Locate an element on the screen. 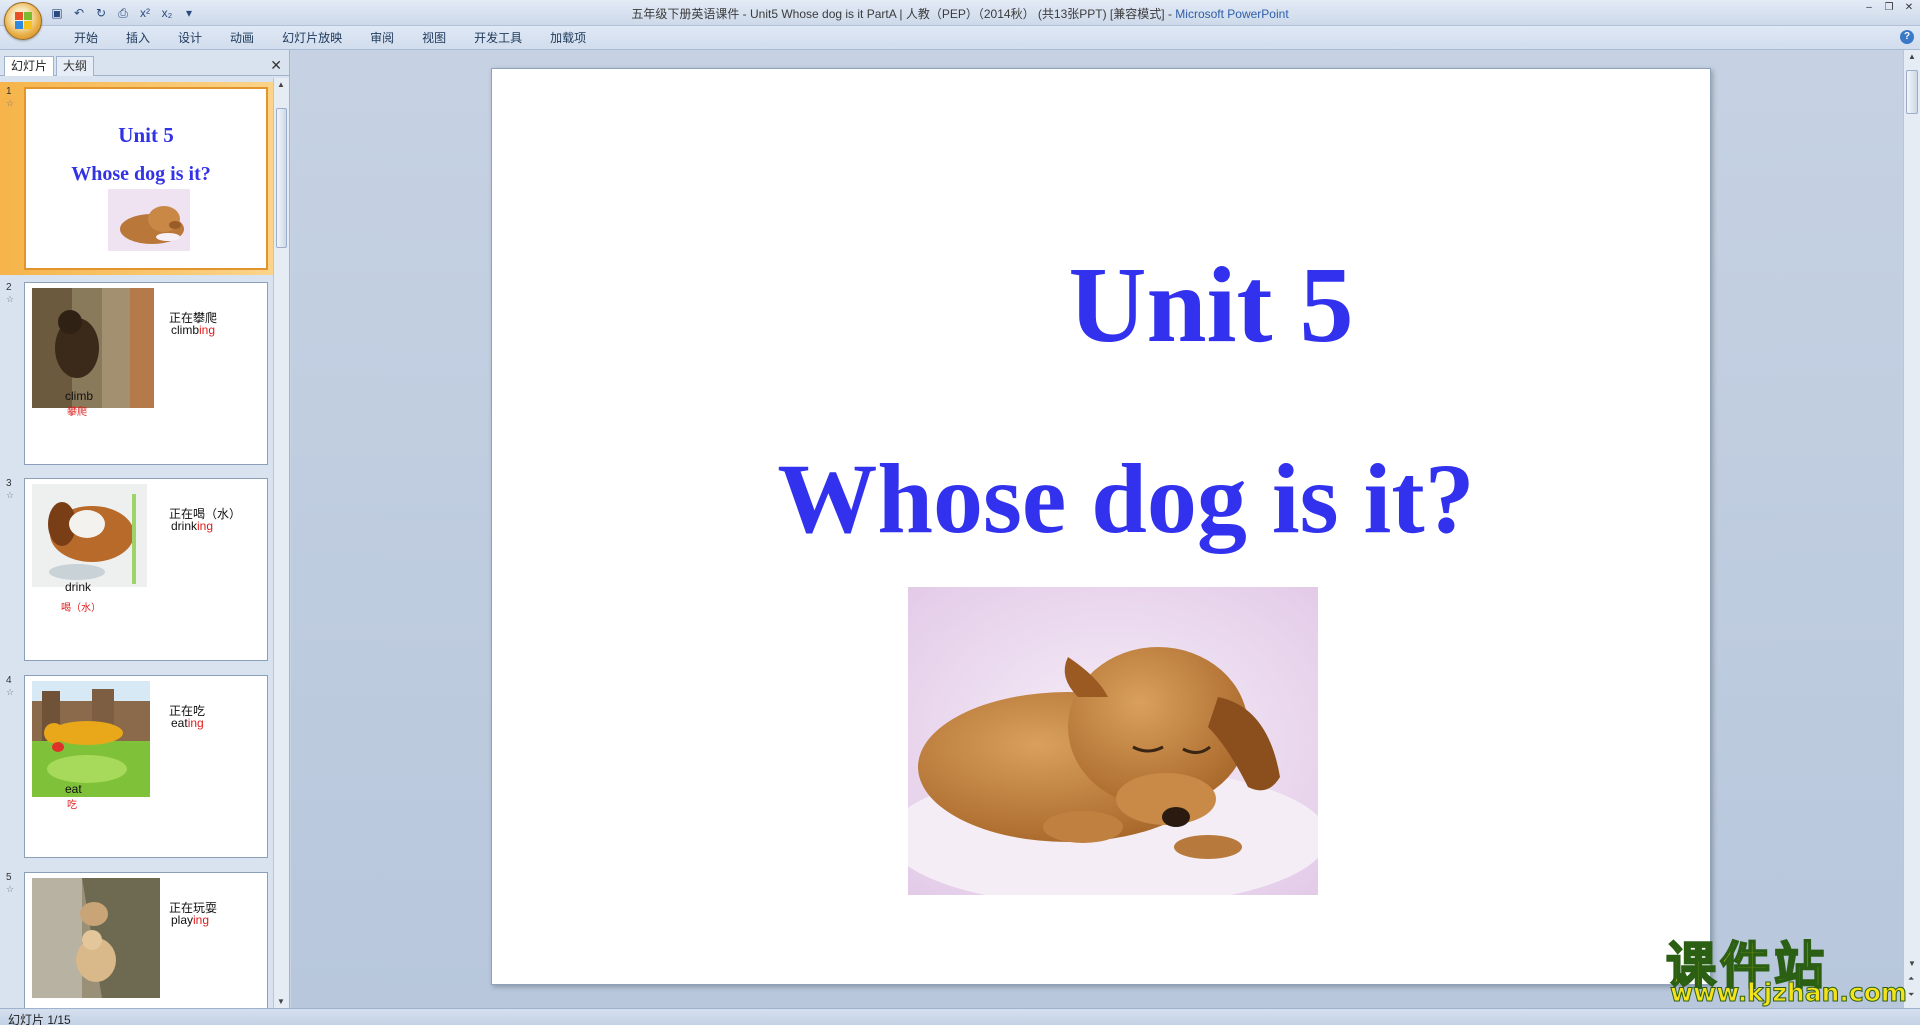  slide-number: 4 is located at coordinates (9, 680).